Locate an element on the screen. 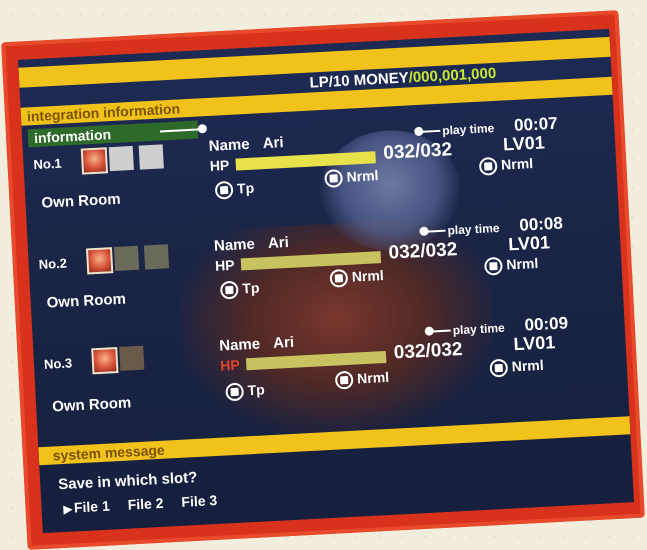 This screenshot has height=550, width=647. system-prompt: Save in which slot? is located at coordinates (127, 481).